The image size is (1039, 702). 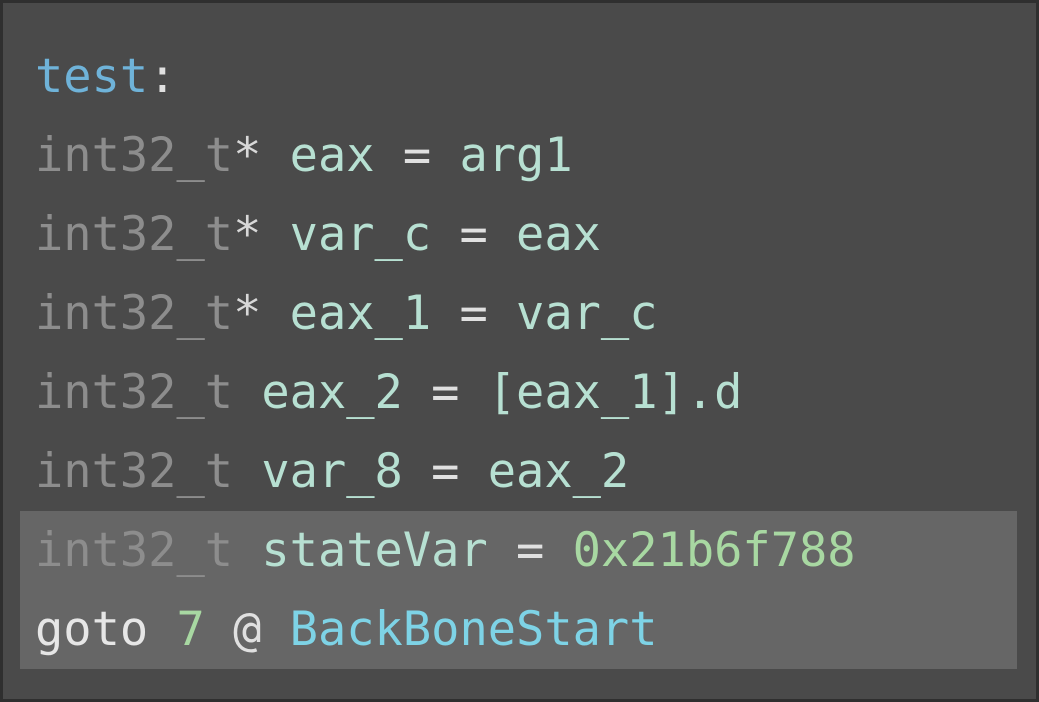 I want to click on hex-constant-token: 0x21b6f788, so click(x=714, y=550).